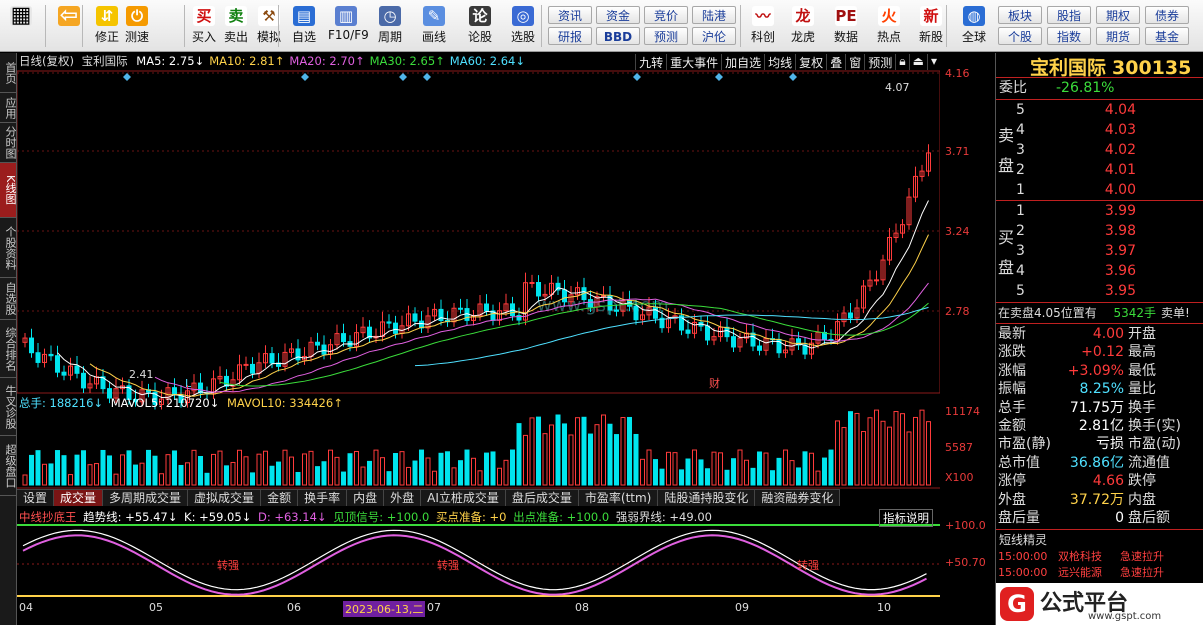  I want to click on grid-button-1-0: 研报, so click(570, 36).